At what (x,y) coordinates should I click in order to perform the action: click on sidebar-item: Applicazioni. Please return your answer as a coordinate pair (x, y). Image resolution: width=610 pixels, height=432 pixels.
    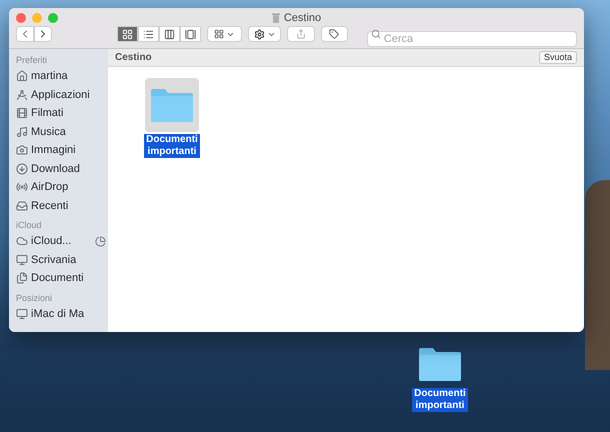
    Looking at the image, I should click on (62, 95).